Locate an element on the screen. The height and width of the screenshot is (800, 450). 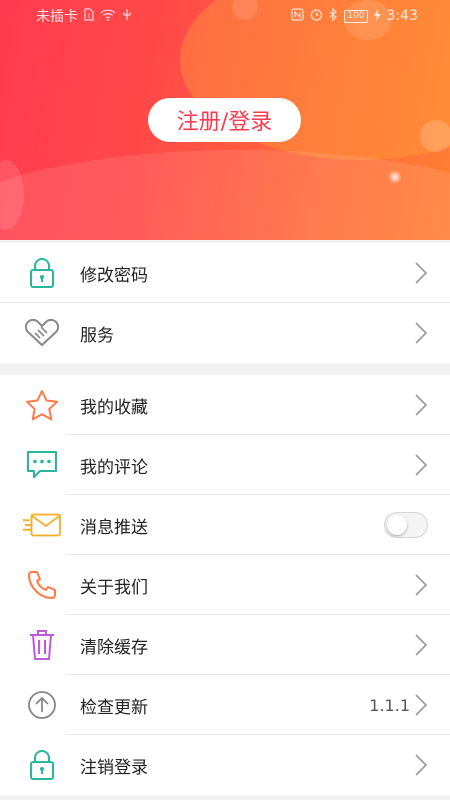
status-bar: 未插卡 1 100 3:43 is located at coordinates (225, 16).